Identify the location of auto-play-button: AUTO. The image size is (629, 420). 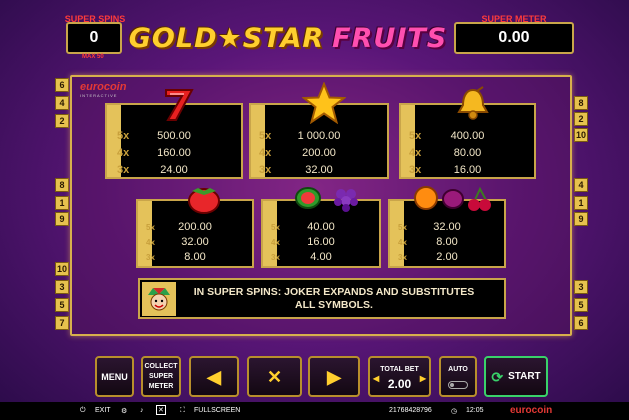
(458, 376).